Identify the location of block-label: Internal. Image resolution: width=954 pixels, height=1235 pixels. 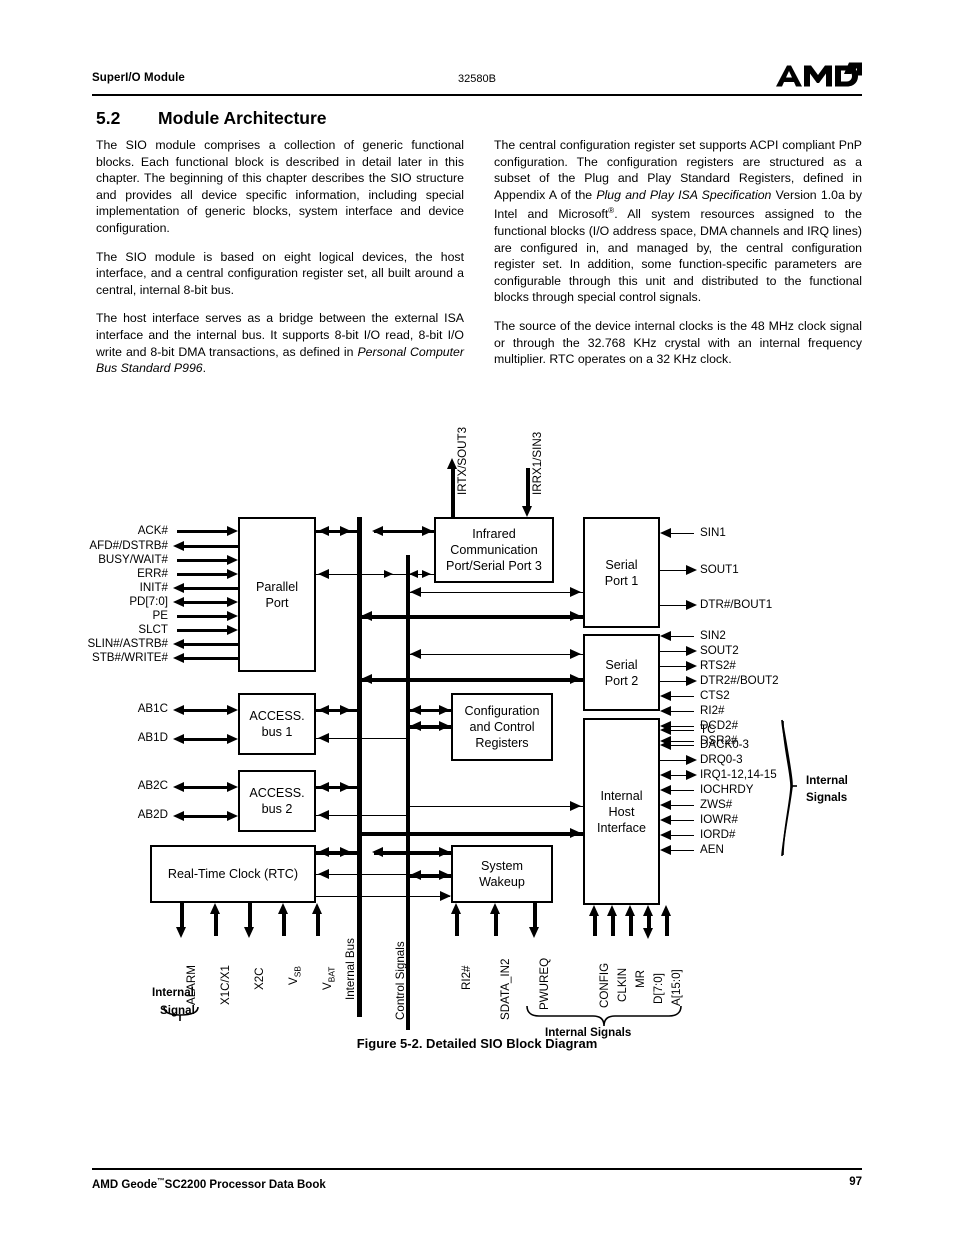
(621, 795).